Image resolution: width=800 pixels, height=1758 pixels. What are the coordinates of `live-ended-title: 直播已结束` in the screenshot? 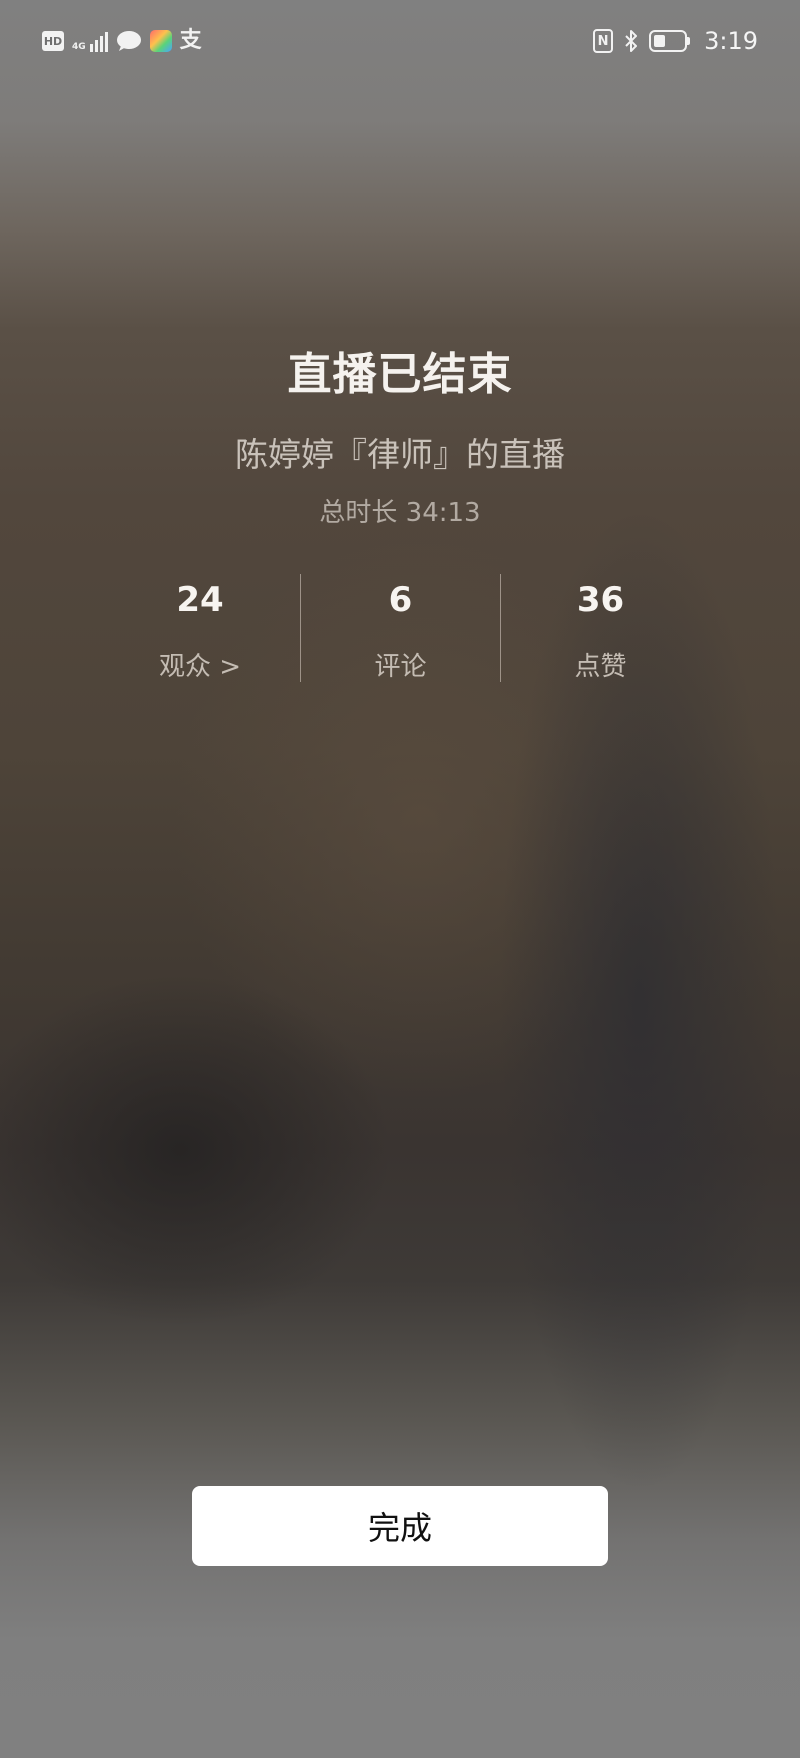 It's located at (400, 374).